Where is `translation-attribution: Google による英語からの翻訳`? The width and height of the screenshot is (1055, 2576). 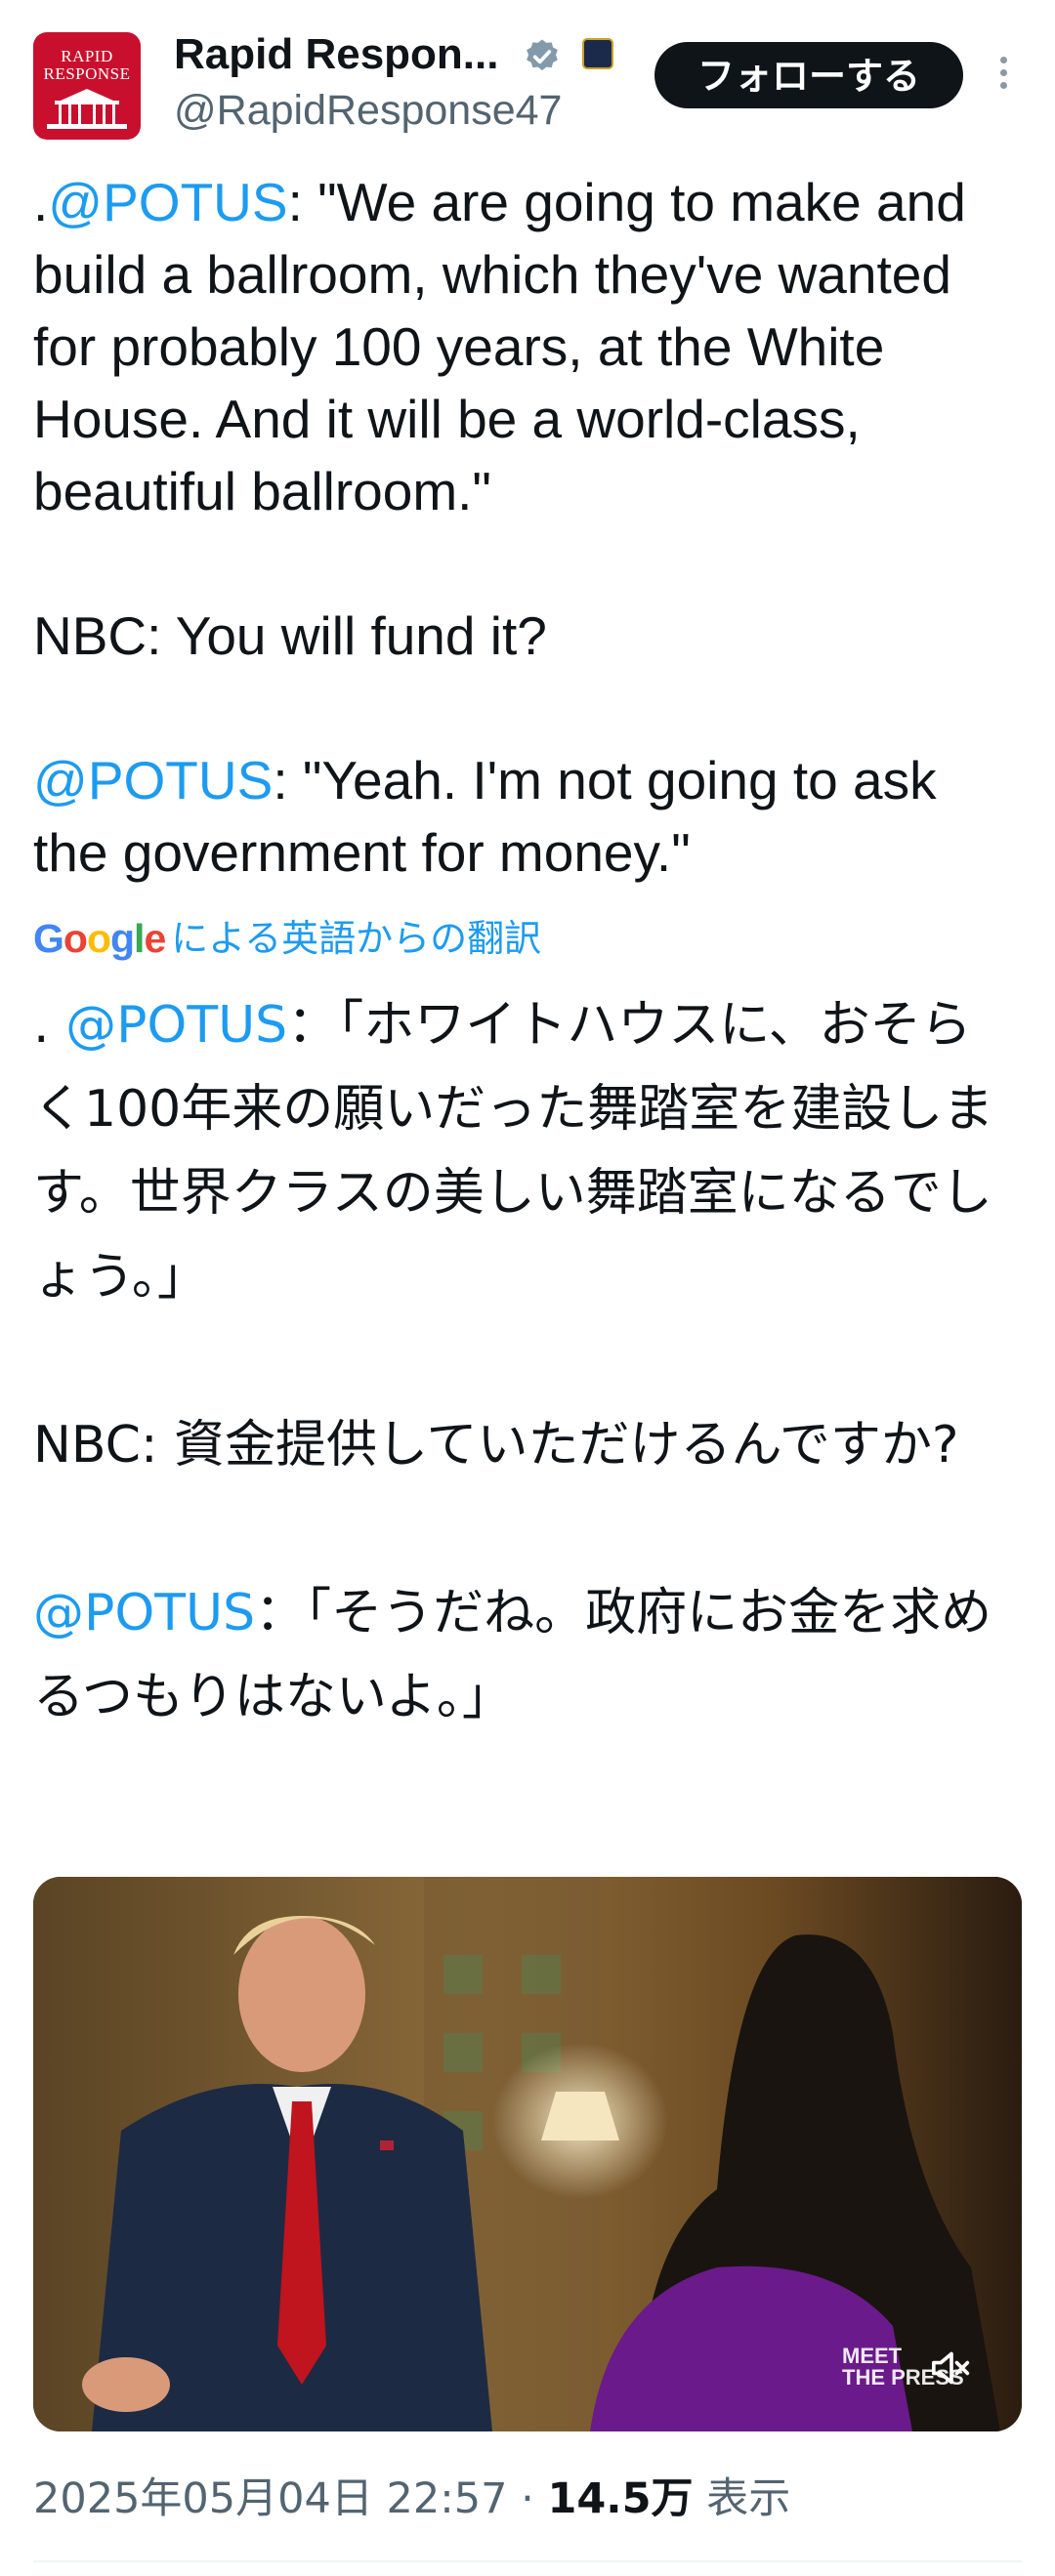
translation-attribution: Google による英語からの翻訳 is located at coordinates (287, 939).